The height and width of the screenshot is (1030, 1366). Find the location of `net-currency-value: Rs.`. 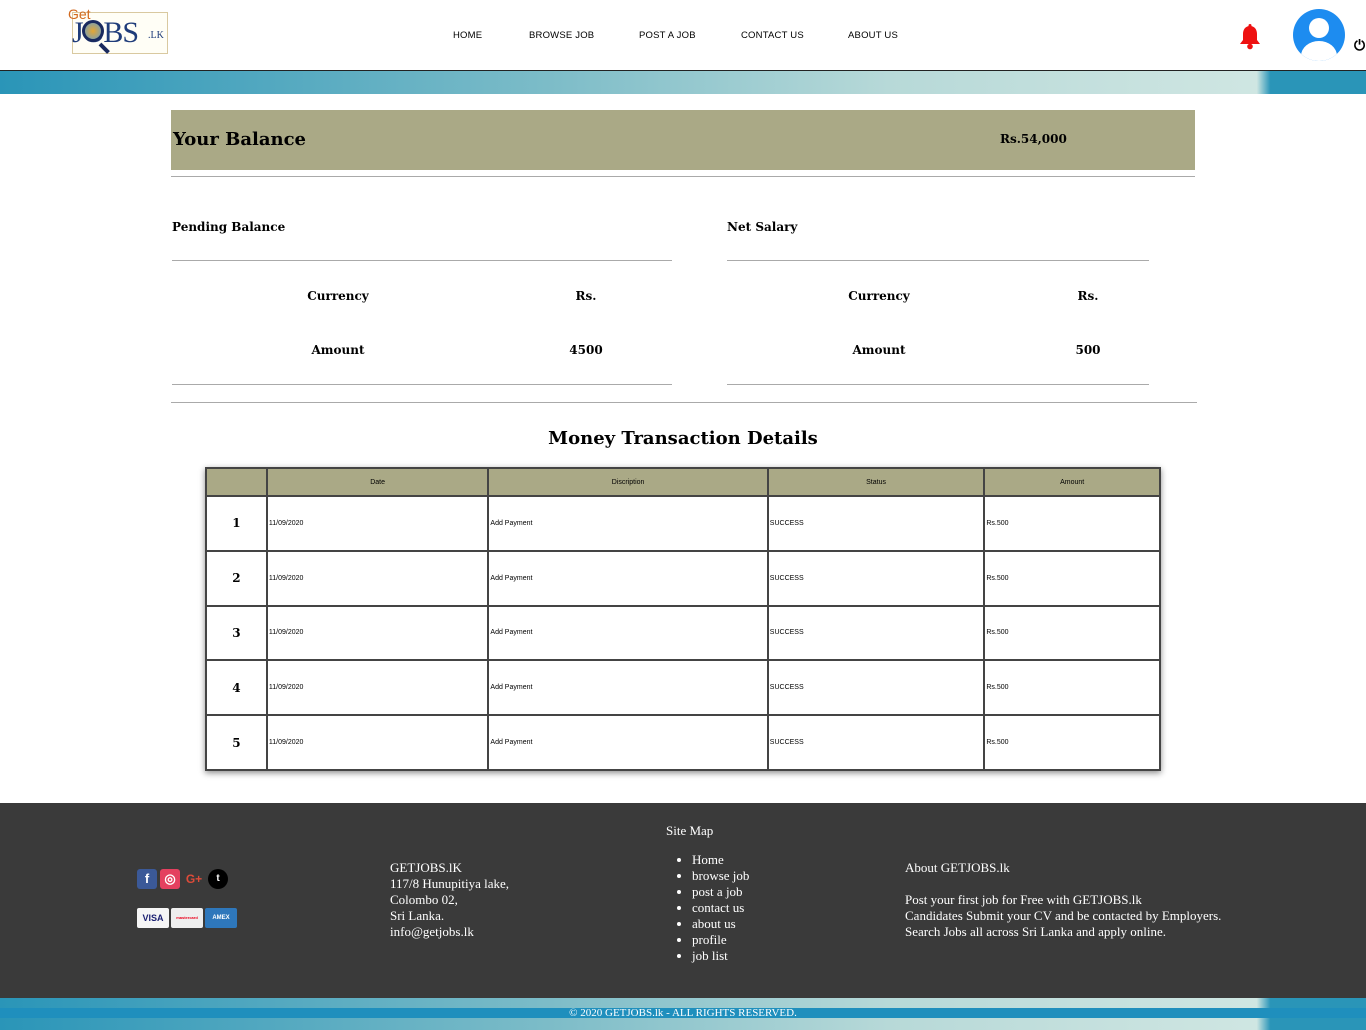

net-currency-value: Rs. is located at coordinates (1088, 296).